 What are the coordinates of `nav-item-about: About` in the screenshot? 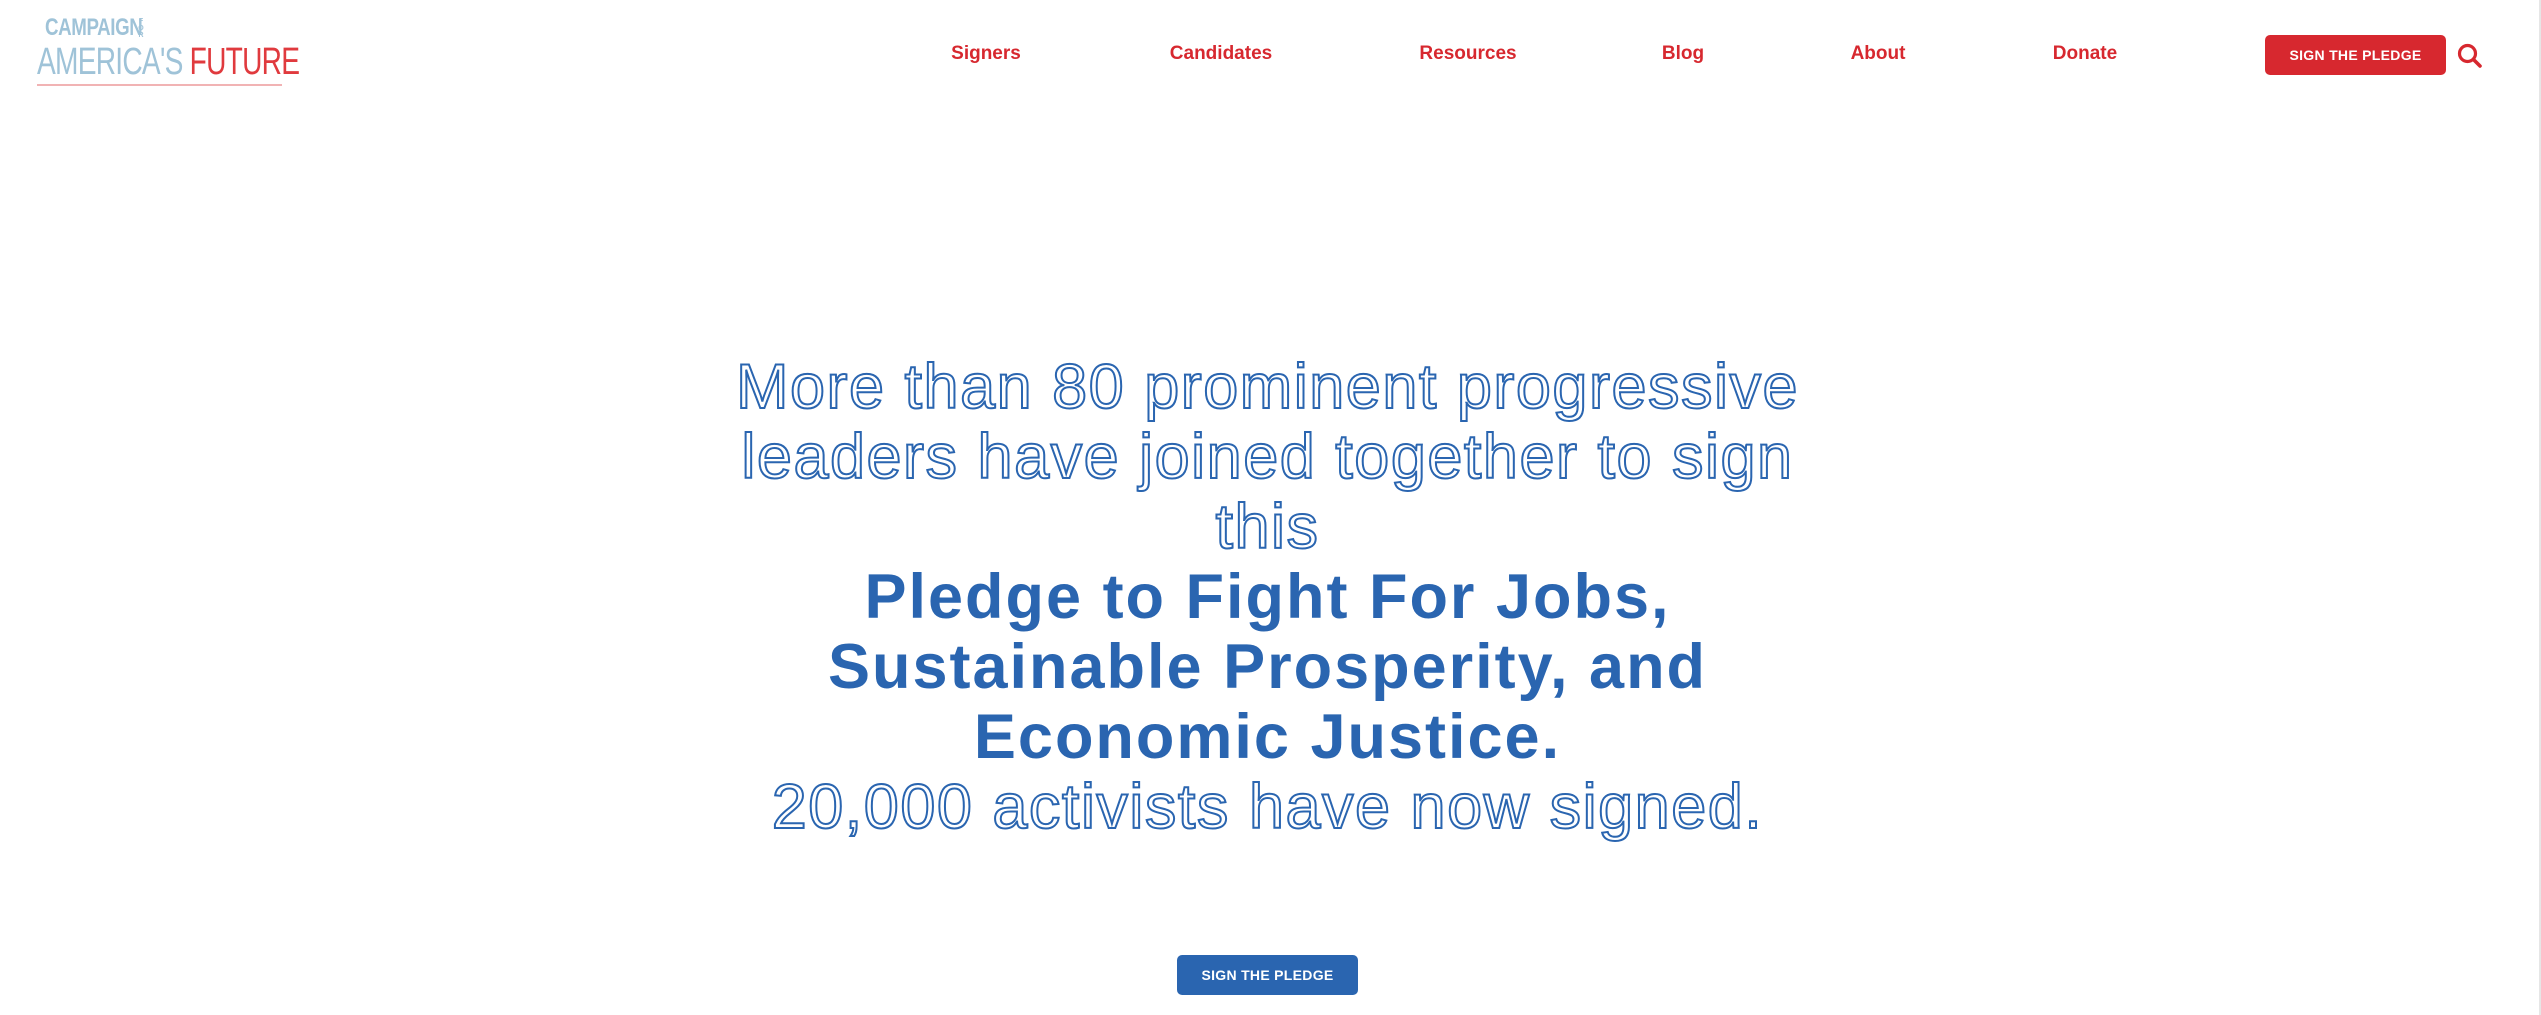 It's located at (1878, 54).